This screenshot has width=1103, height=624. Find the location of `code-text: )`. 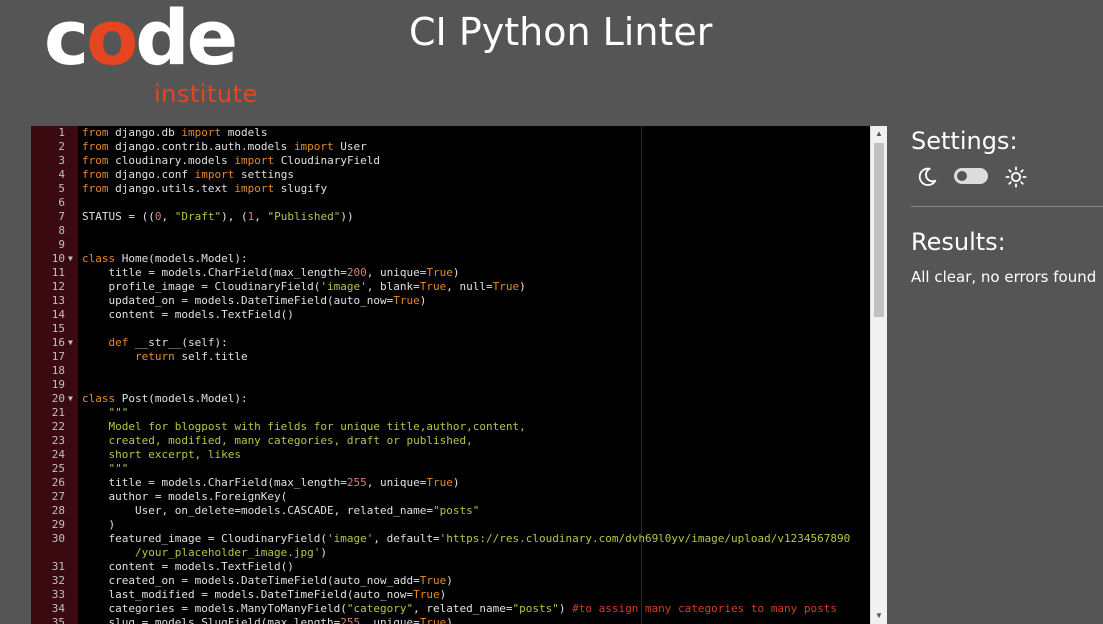

code-text: ) is located at coordinates (99, 524).